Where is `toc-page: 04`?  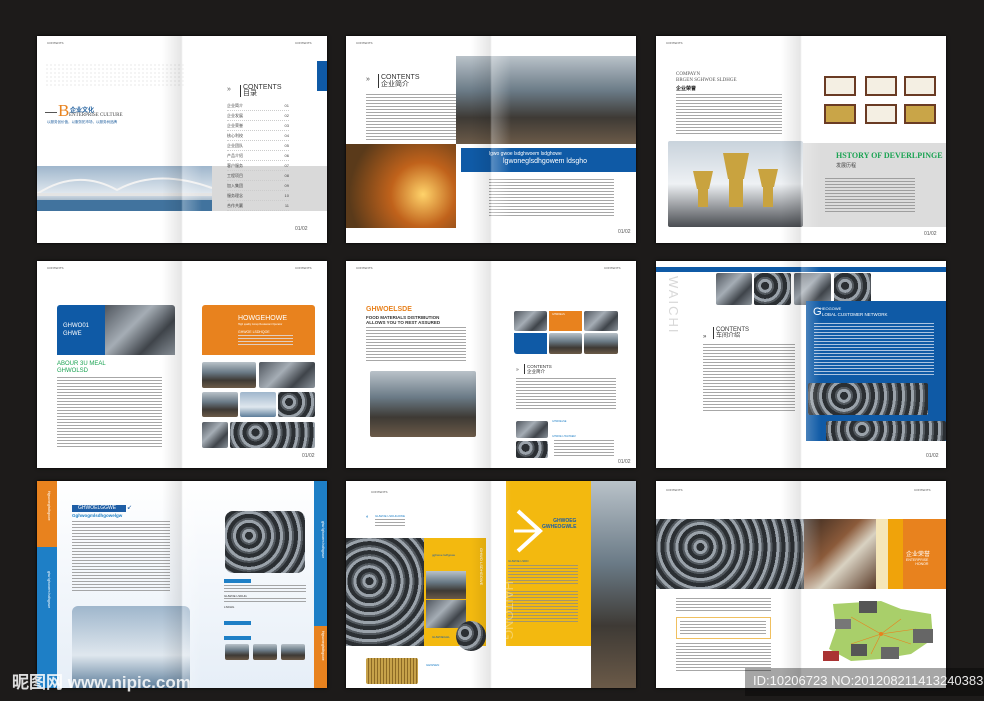
toc-page: 04 is located at coordinates (286, 135).